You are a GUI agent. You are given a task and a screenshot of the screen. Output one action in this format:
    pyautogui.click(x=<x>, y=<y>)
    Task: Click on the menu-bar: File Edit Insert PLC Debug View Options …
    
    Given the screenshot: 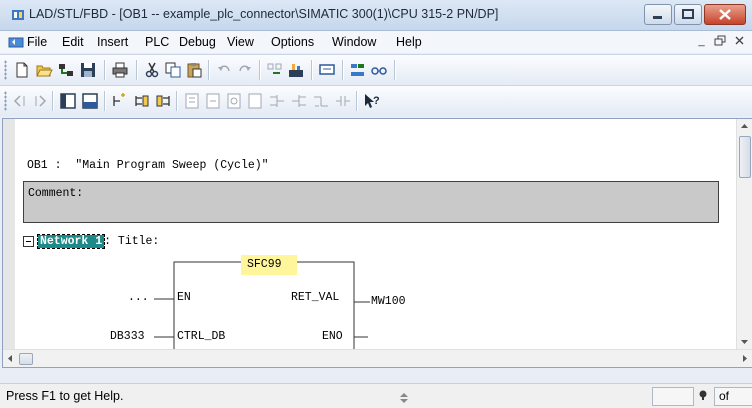 What is the action you would take?
    pyautogui.click(x=376, y=42)
    